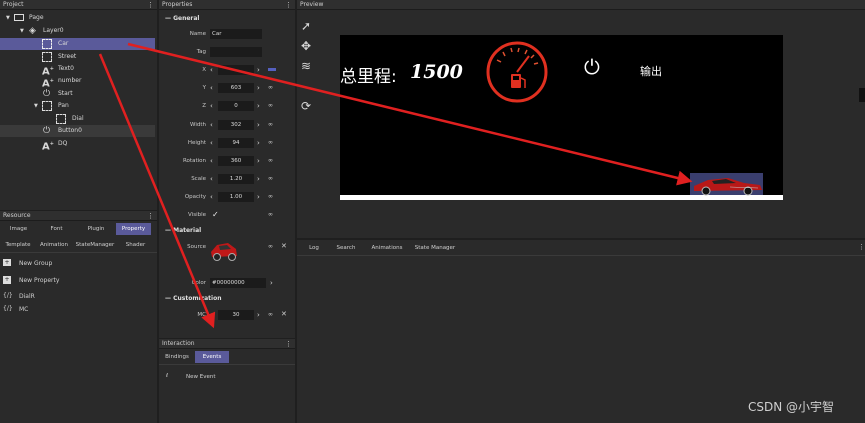  Describe the element at coordinates (791, 407) in the screenshot. I see `watermark: CSDN @小宇智` at that location.